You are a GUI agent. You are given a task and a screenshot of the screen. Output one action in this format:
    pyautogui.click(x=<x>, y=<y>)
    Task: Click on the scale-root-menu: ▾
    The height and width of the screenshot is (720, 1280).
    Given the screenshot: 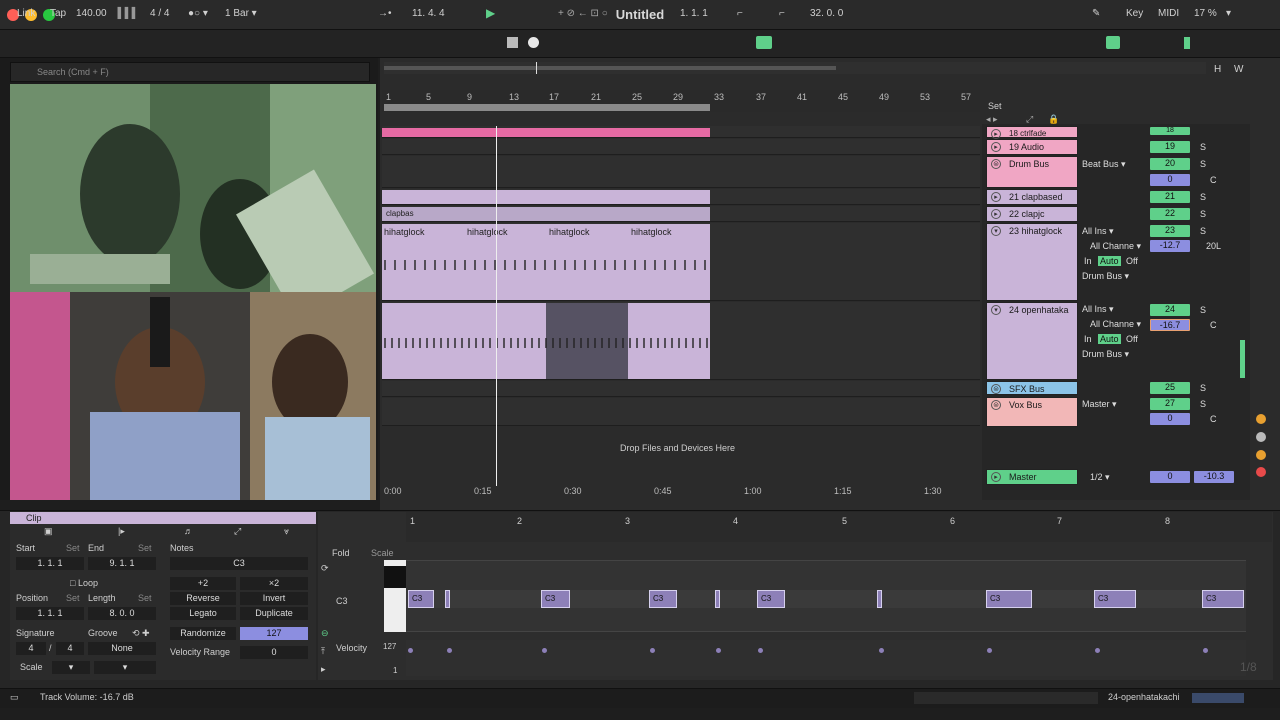 What is the action you would take?
    pyautogui.click(x=71, y=667)
    